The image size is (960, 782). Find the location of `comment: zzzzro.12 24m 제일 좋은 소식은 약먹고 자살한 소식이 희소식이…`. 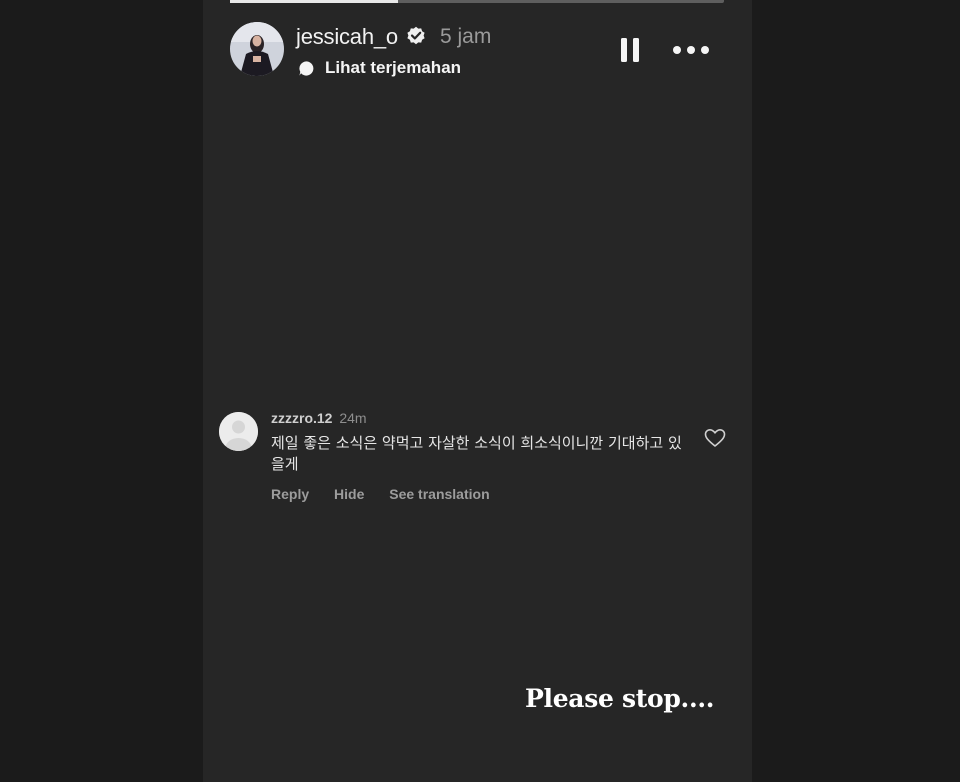

comment: zzzzro.12 24m 제일 좋은 소식은 약먹고 자살한 소식이 희소식이… is located at coordinates (479, 461).